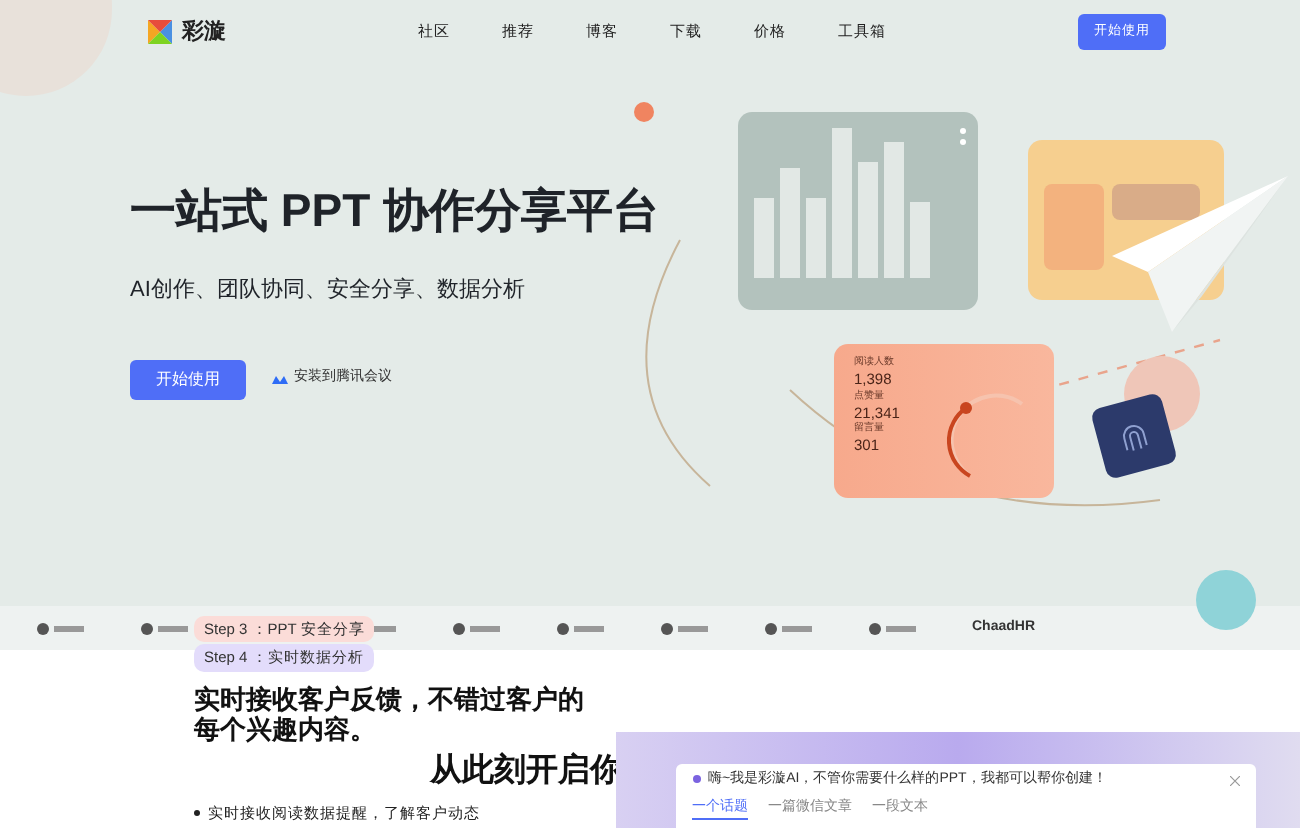  What do you see at coordinates (160, 32) in the screenshot?
I see `logo-icon` at bounding box center [160, 32].